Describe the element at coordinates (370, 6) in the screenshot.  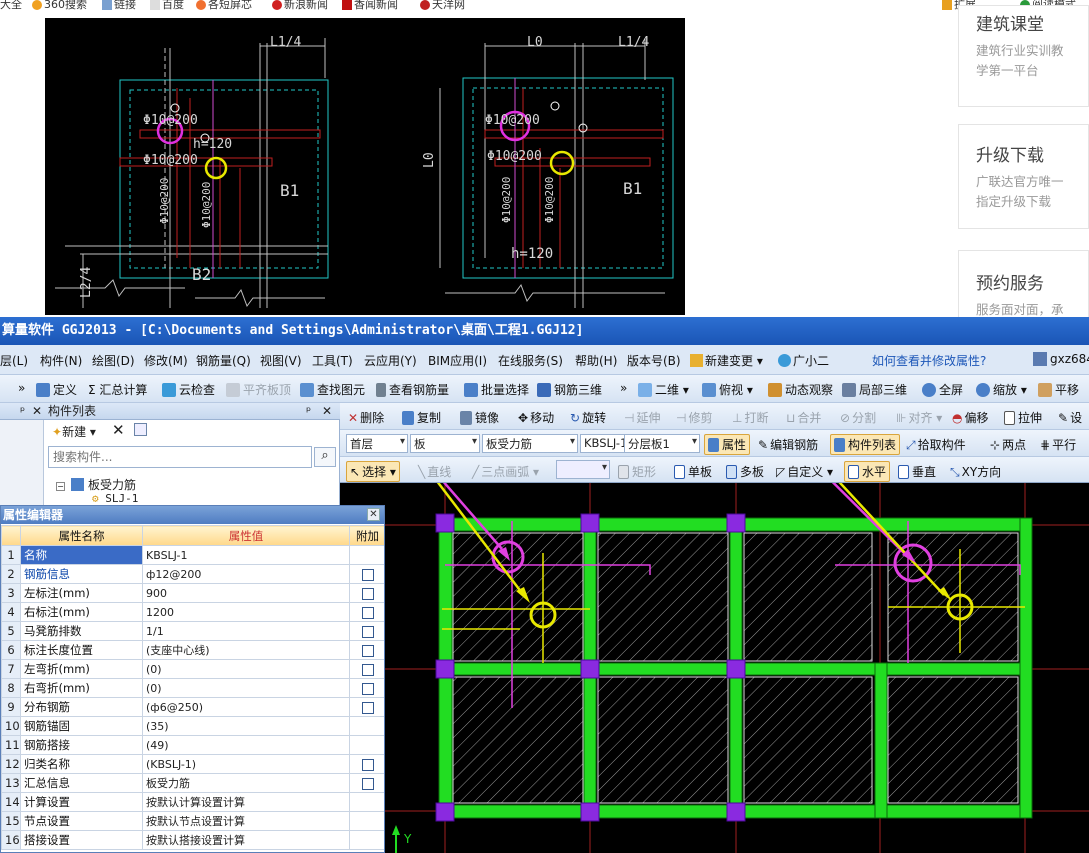
I see `bookmark-item: 香闻新闻` at that location.